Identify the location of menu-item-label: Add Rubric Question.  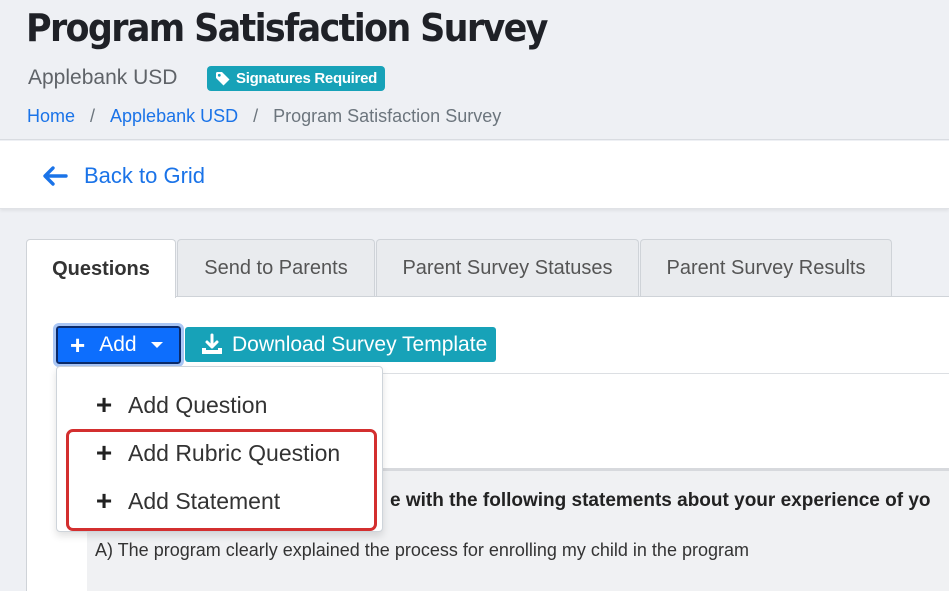
(234, 452).